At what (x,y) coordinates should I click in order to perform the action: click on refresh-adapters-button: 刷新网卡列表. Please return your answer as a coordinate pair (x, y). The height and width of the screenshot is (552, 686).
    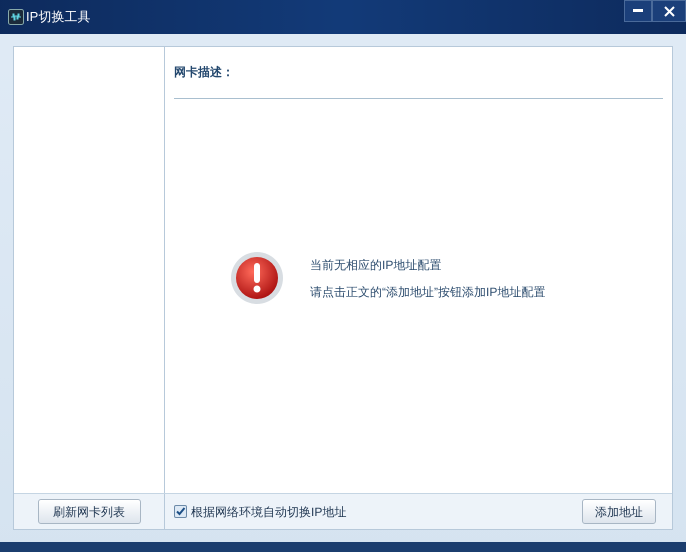
    Looking at the image, I should click on (89, 511).